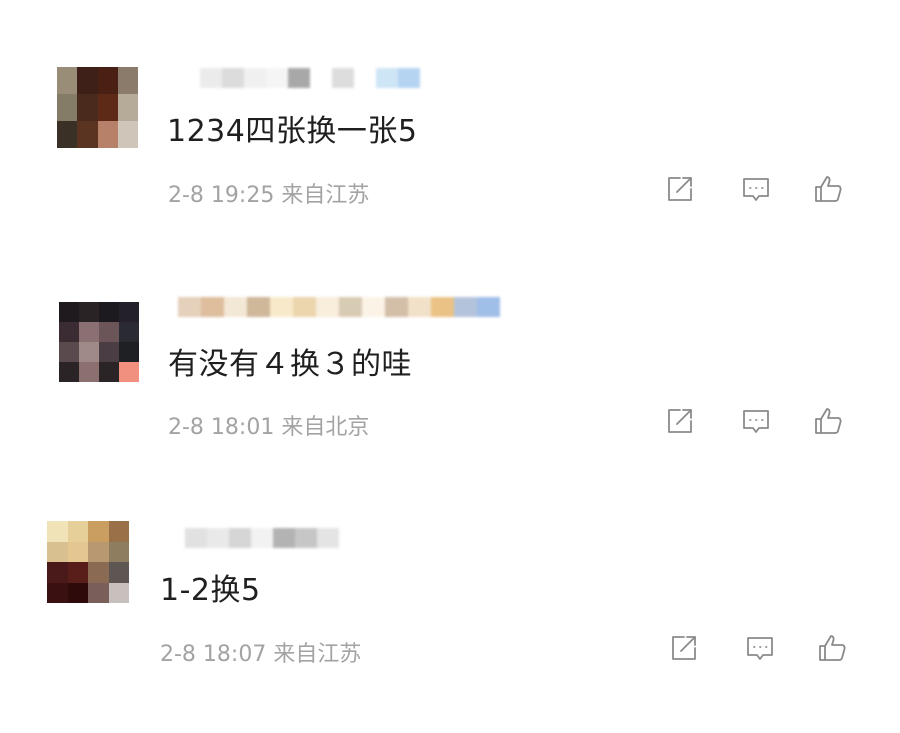 The width and height of the screenshot is (900, 733). What do you see at coordinates (292, 131) in the screenshot?
I see `comment-text: 1234四张换一张5` at bounding box center [292, 131].